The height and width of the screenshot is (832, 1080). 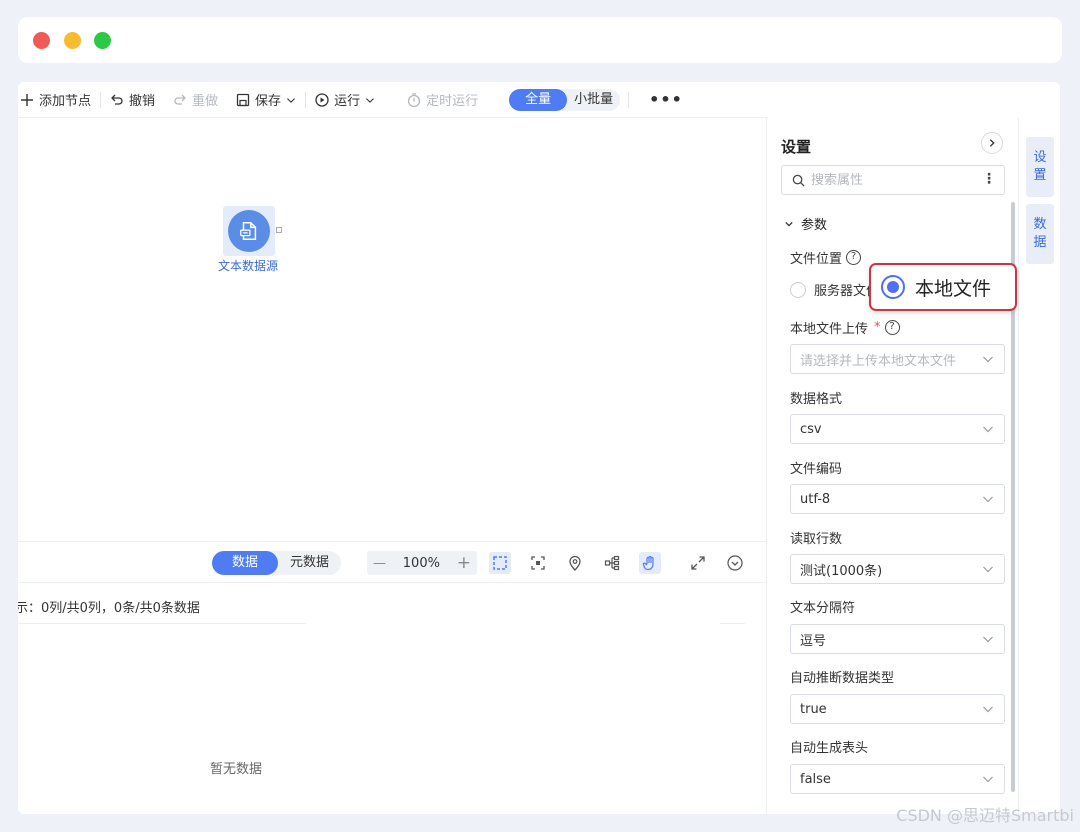 What do you see at coordinates (248, 266) in the screenshot?
I see `node-label: 文本数据源` at bounding box center [248, 266].